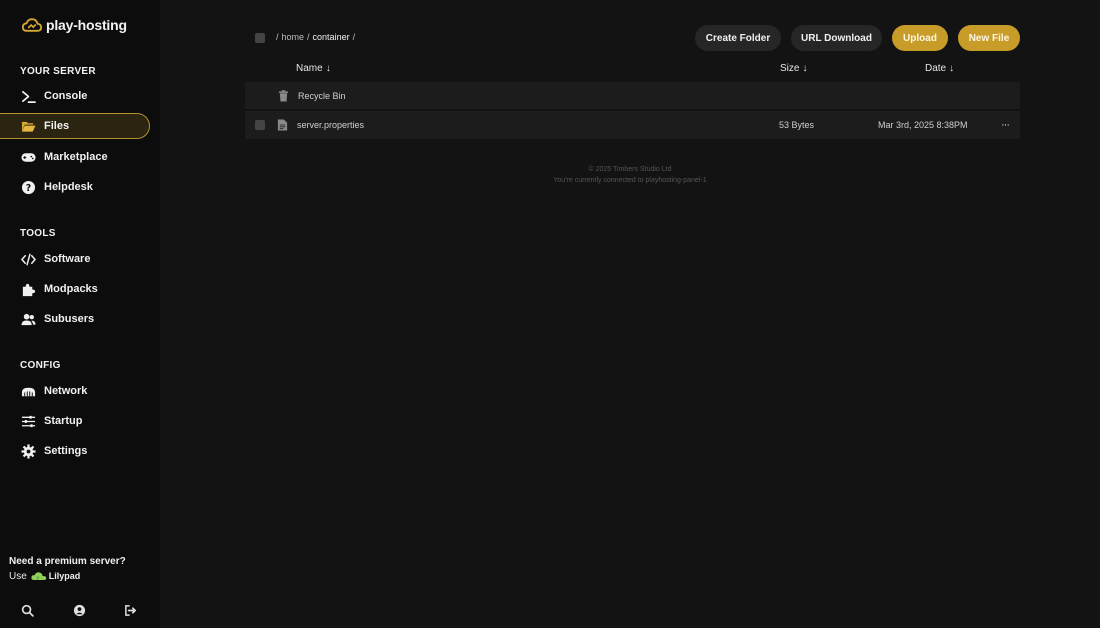 The image size is (1100, 628). I want to click on footer-copyright: © 2025 Timbers Studio Ltd, so click(630, 169).